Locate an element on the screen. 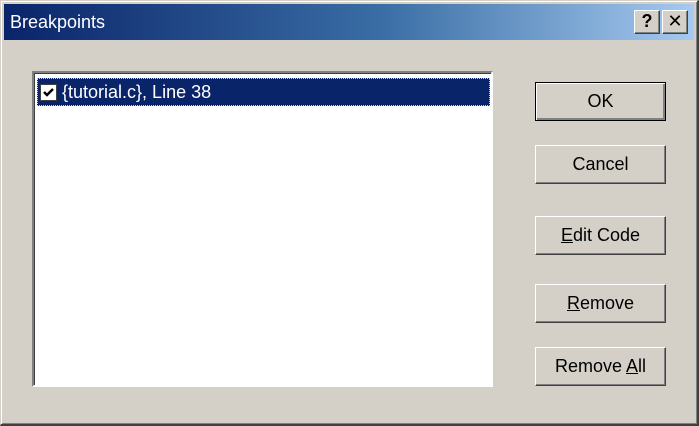 The width and height of the screenshot is (699, 426). check-icon is located at coordinates (48, 92).